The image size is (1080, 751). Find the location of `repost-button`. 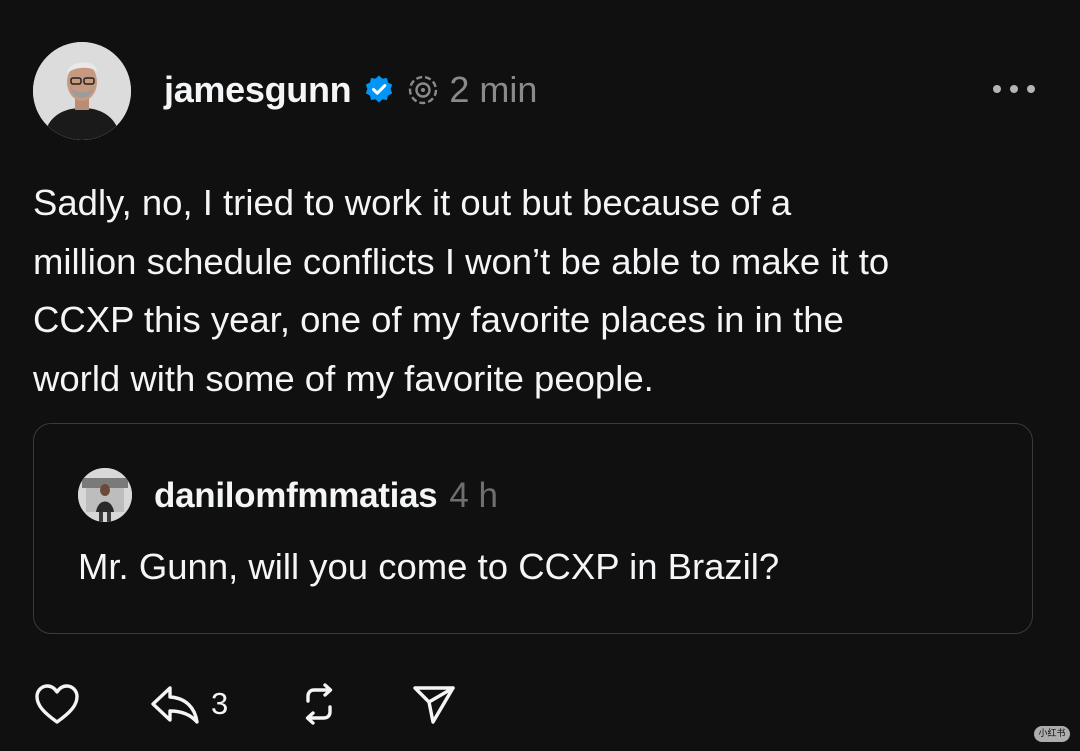

repost-button is located at coordinates (319, 704).